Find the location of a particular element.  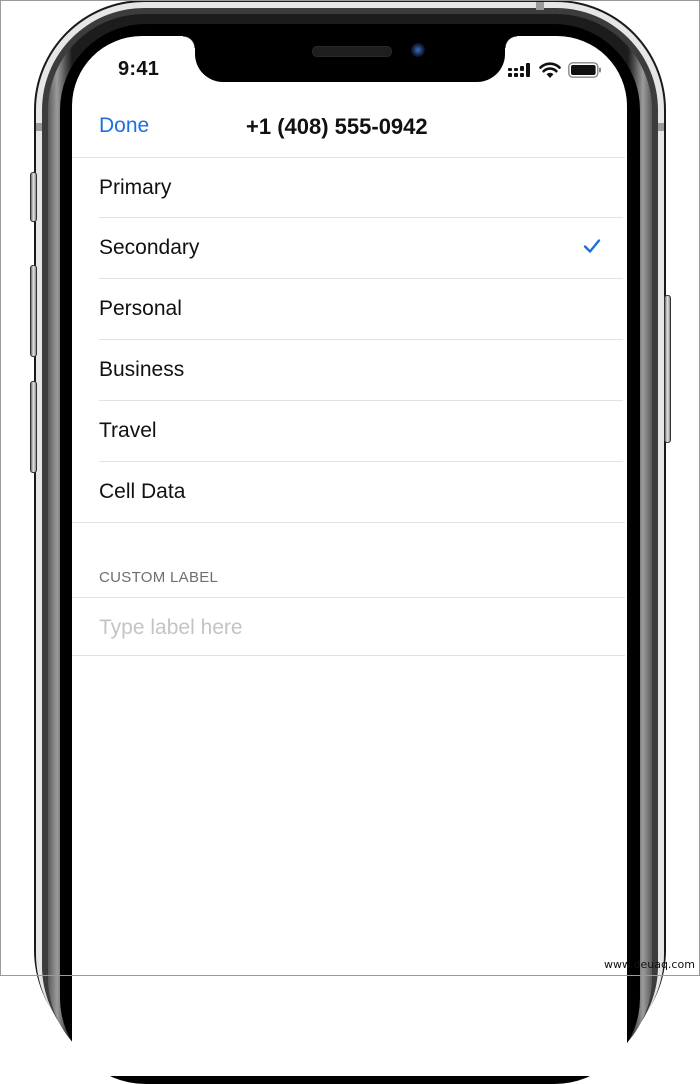

cellular-signal-icon is located at coordinates (519, 70).